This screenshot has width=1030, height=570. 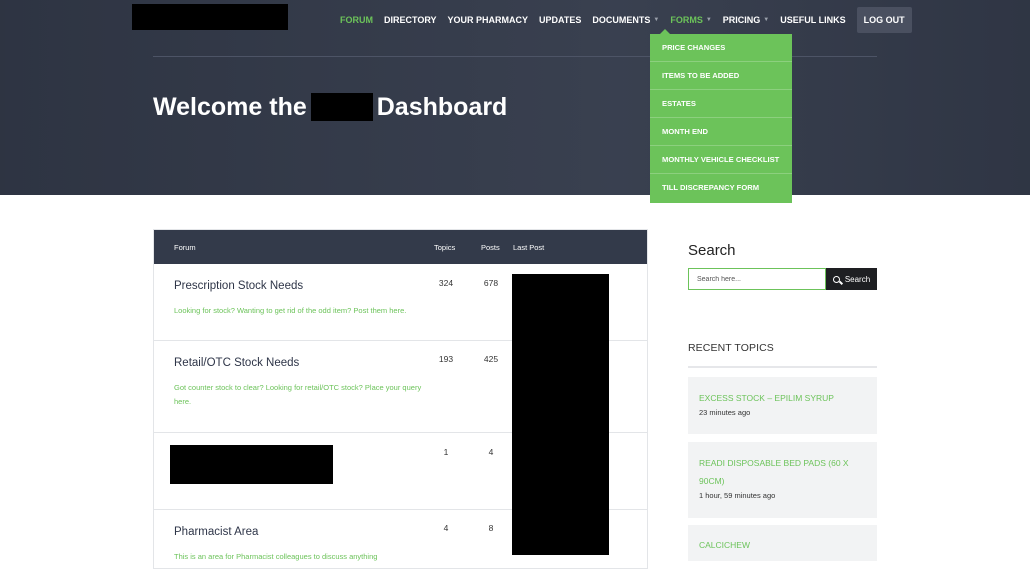 What do you see at coordinates (721, 160) in the screenshot?
I see `menu-item-monthly-vehicle-checklist: MONTHLY VEHICLE CHECKLIST` at bounding box center [721, 160].